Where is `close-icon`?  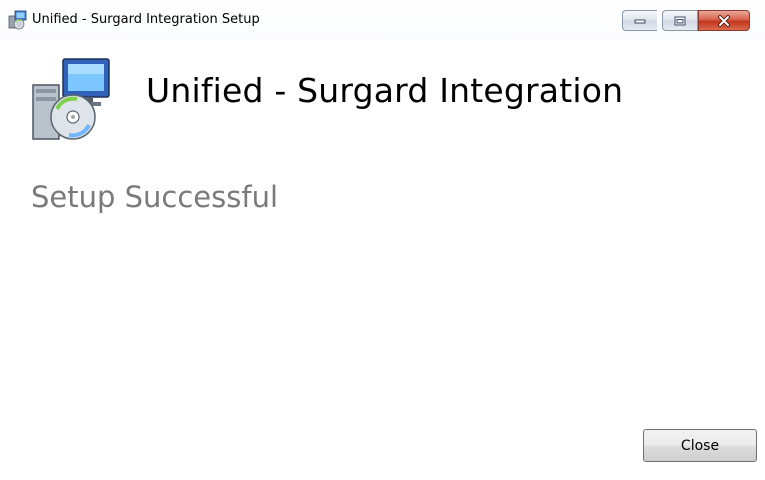 close-icon is located at coordinates (724, 20).